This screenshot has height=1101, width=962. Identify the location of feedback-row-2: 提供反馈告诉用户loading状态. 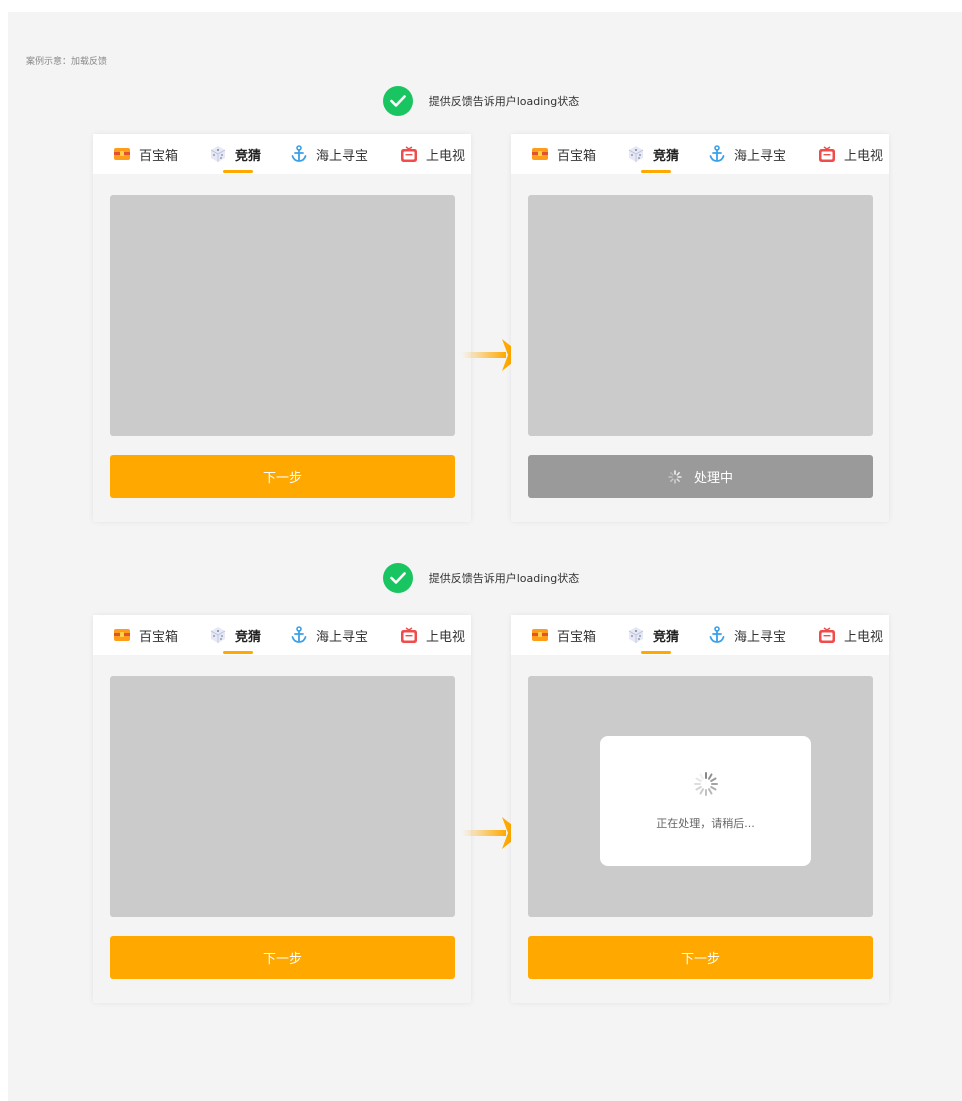
(481, 578).